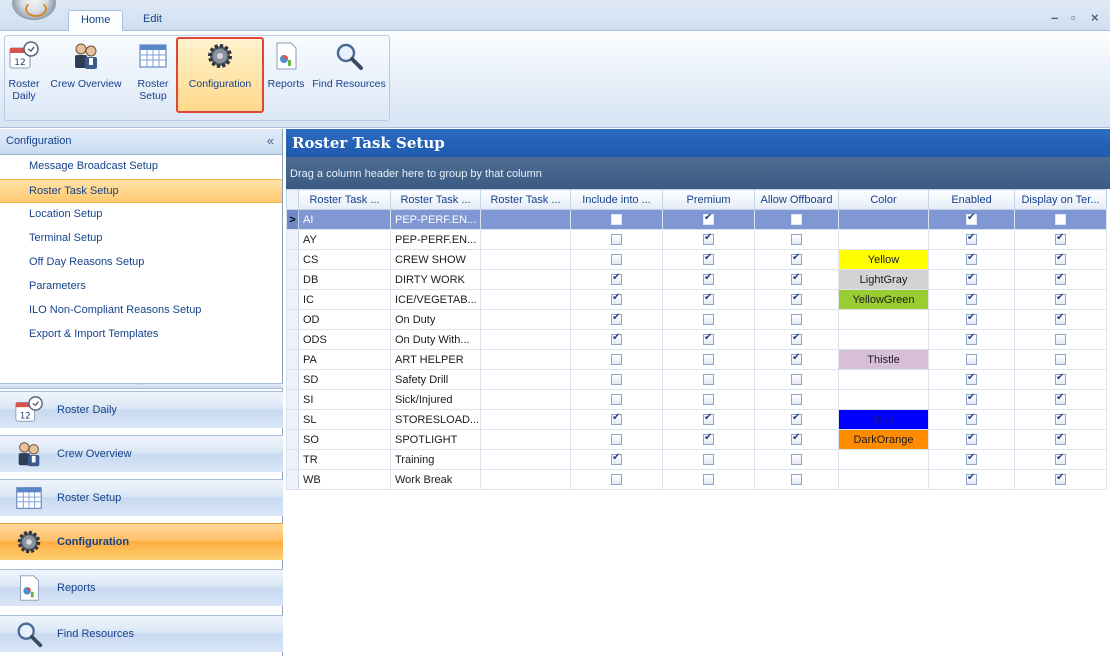 The height and width of the screenshot is (656, 1110). I want to click on cell-task-code: CS, so click(344, 259).